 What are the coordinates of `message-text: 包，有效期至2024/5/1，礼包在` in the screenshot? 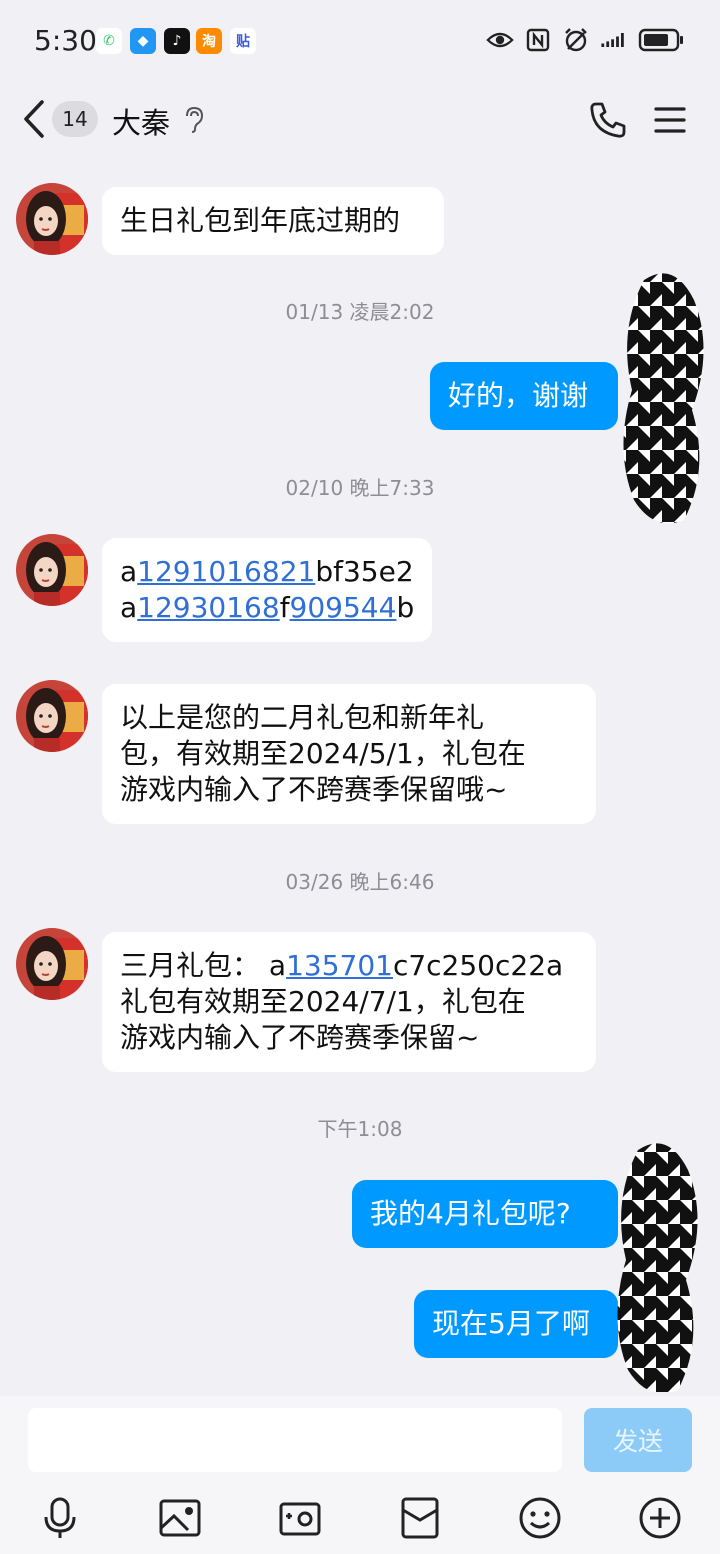 It's located at (323, 753).